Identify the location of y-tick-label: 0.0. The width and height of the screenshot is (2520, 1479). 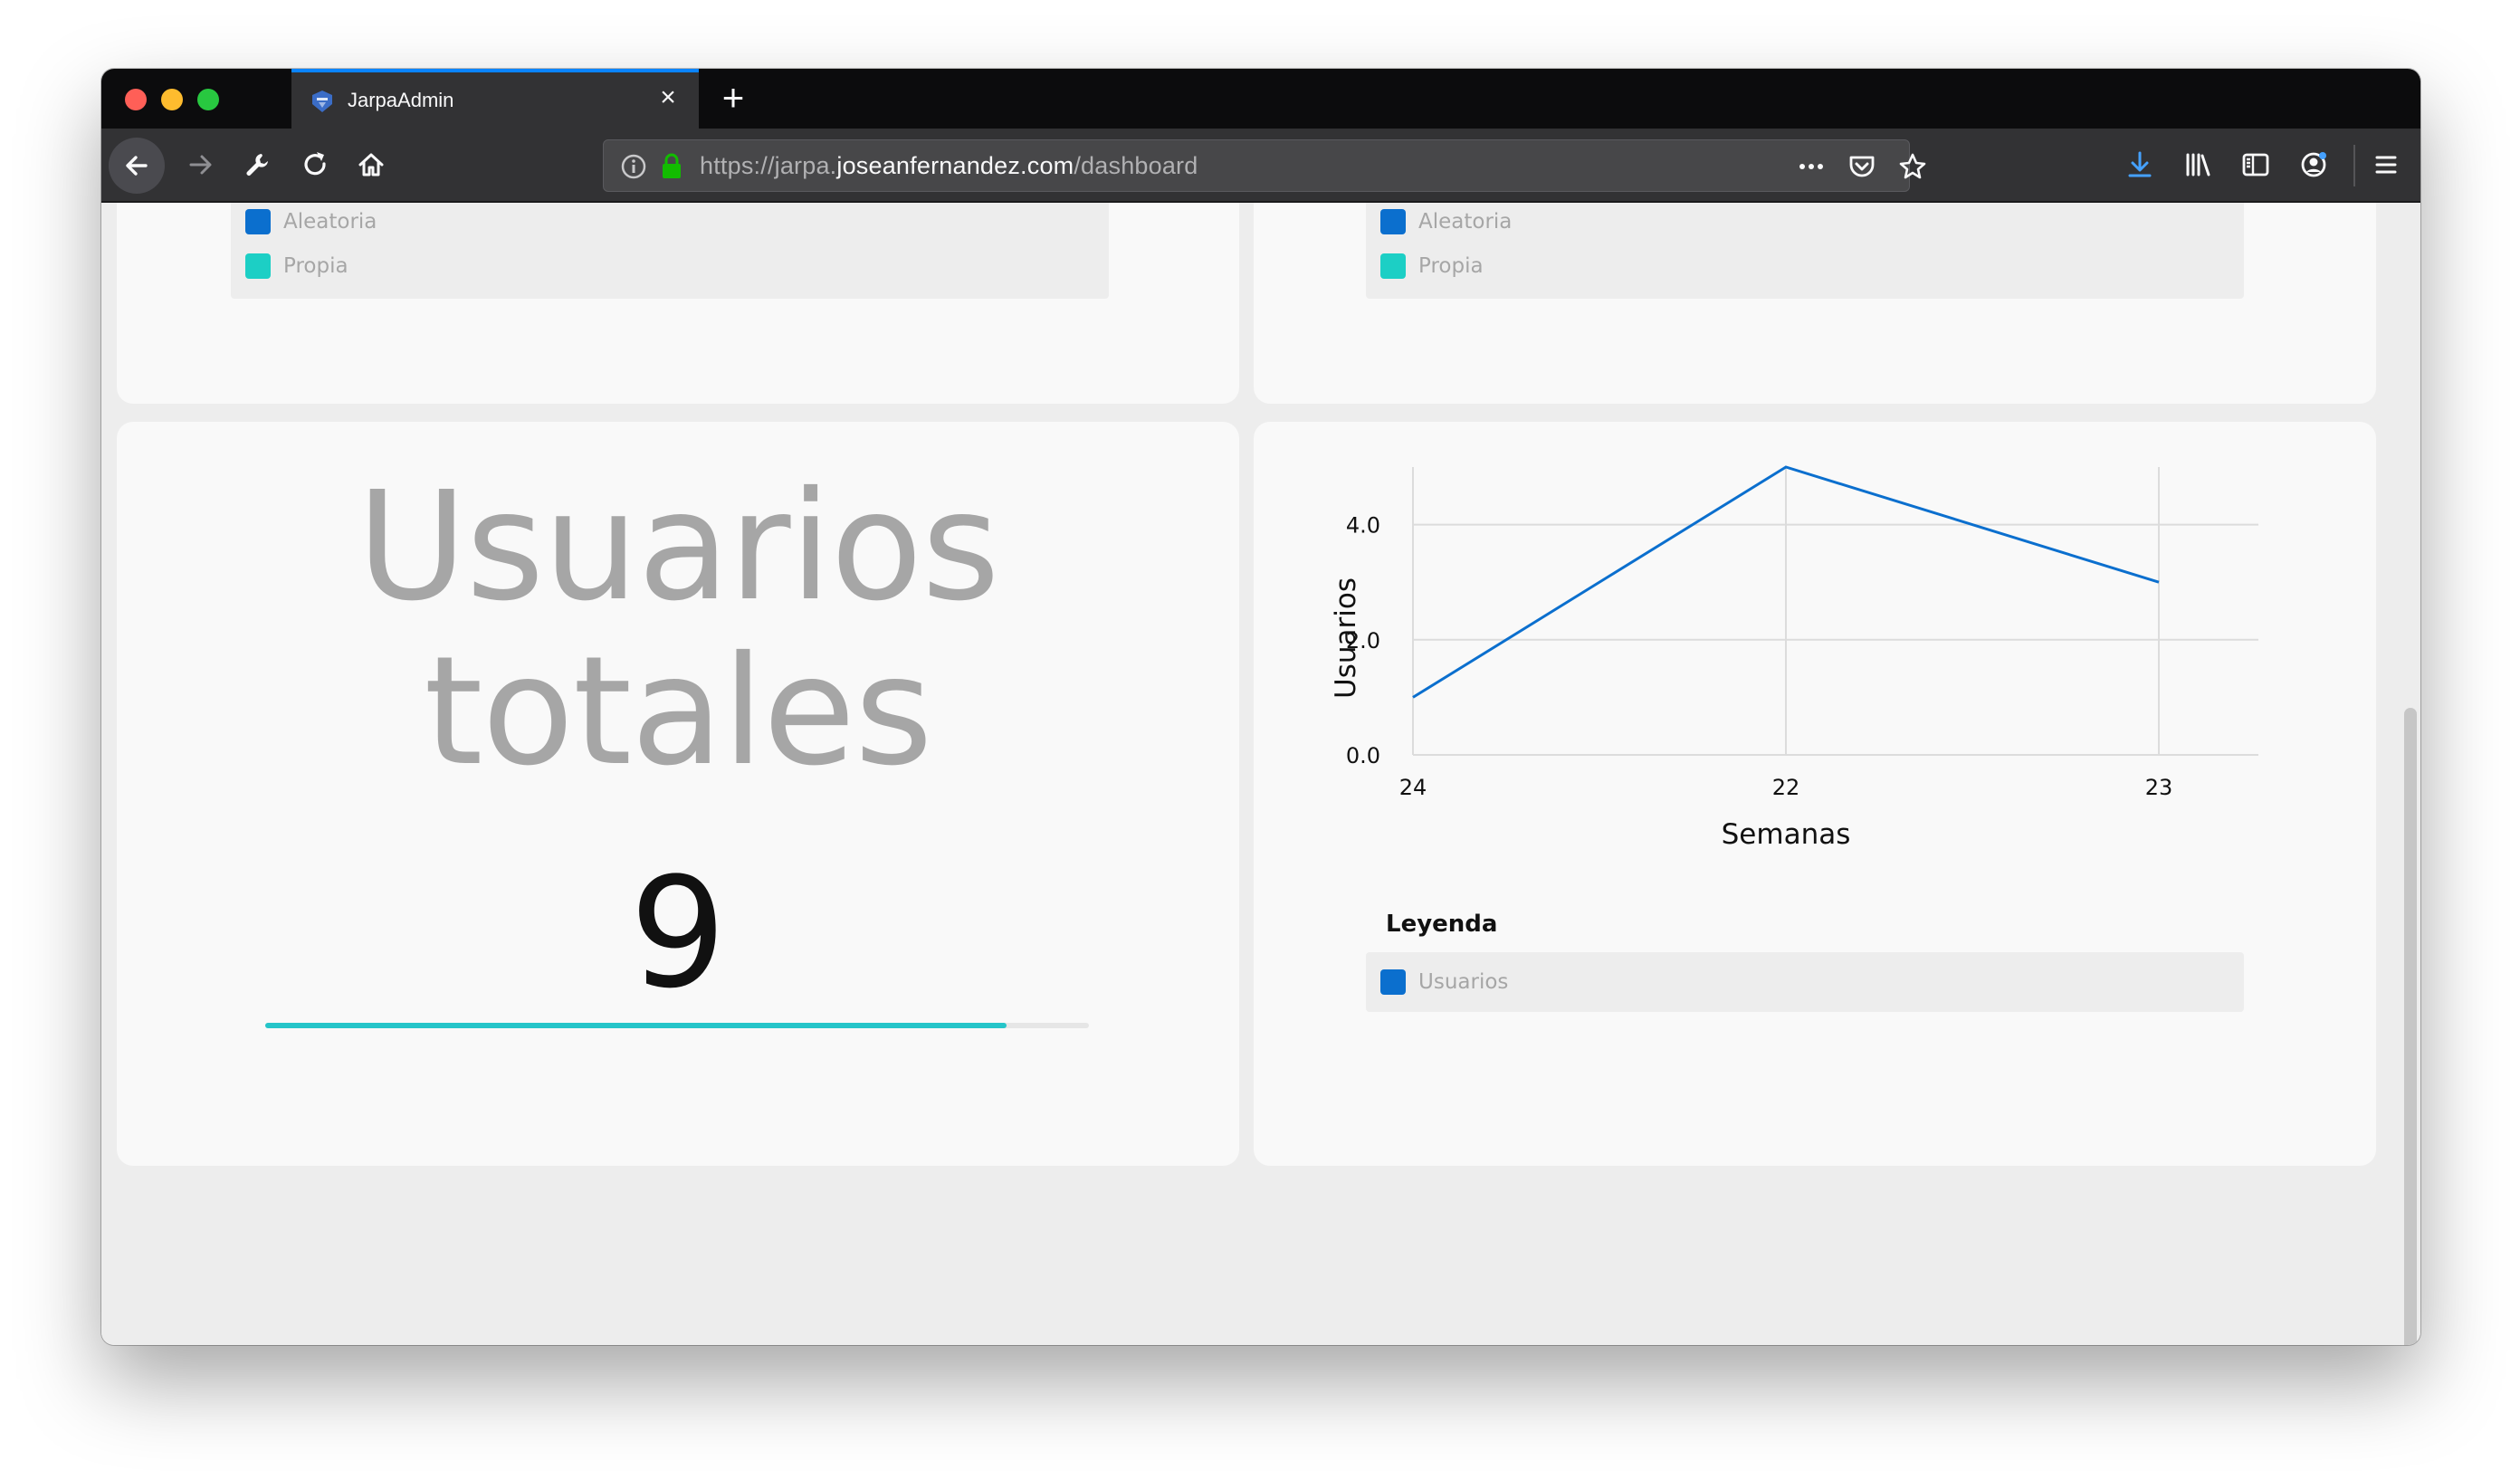
(1363, 755).